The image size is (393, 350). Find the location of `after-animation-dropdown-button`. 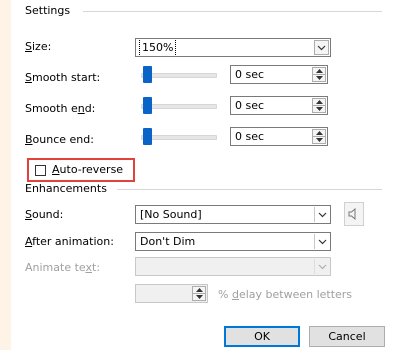

after-animation-dropdown-button is located at coordinates (321, 241).